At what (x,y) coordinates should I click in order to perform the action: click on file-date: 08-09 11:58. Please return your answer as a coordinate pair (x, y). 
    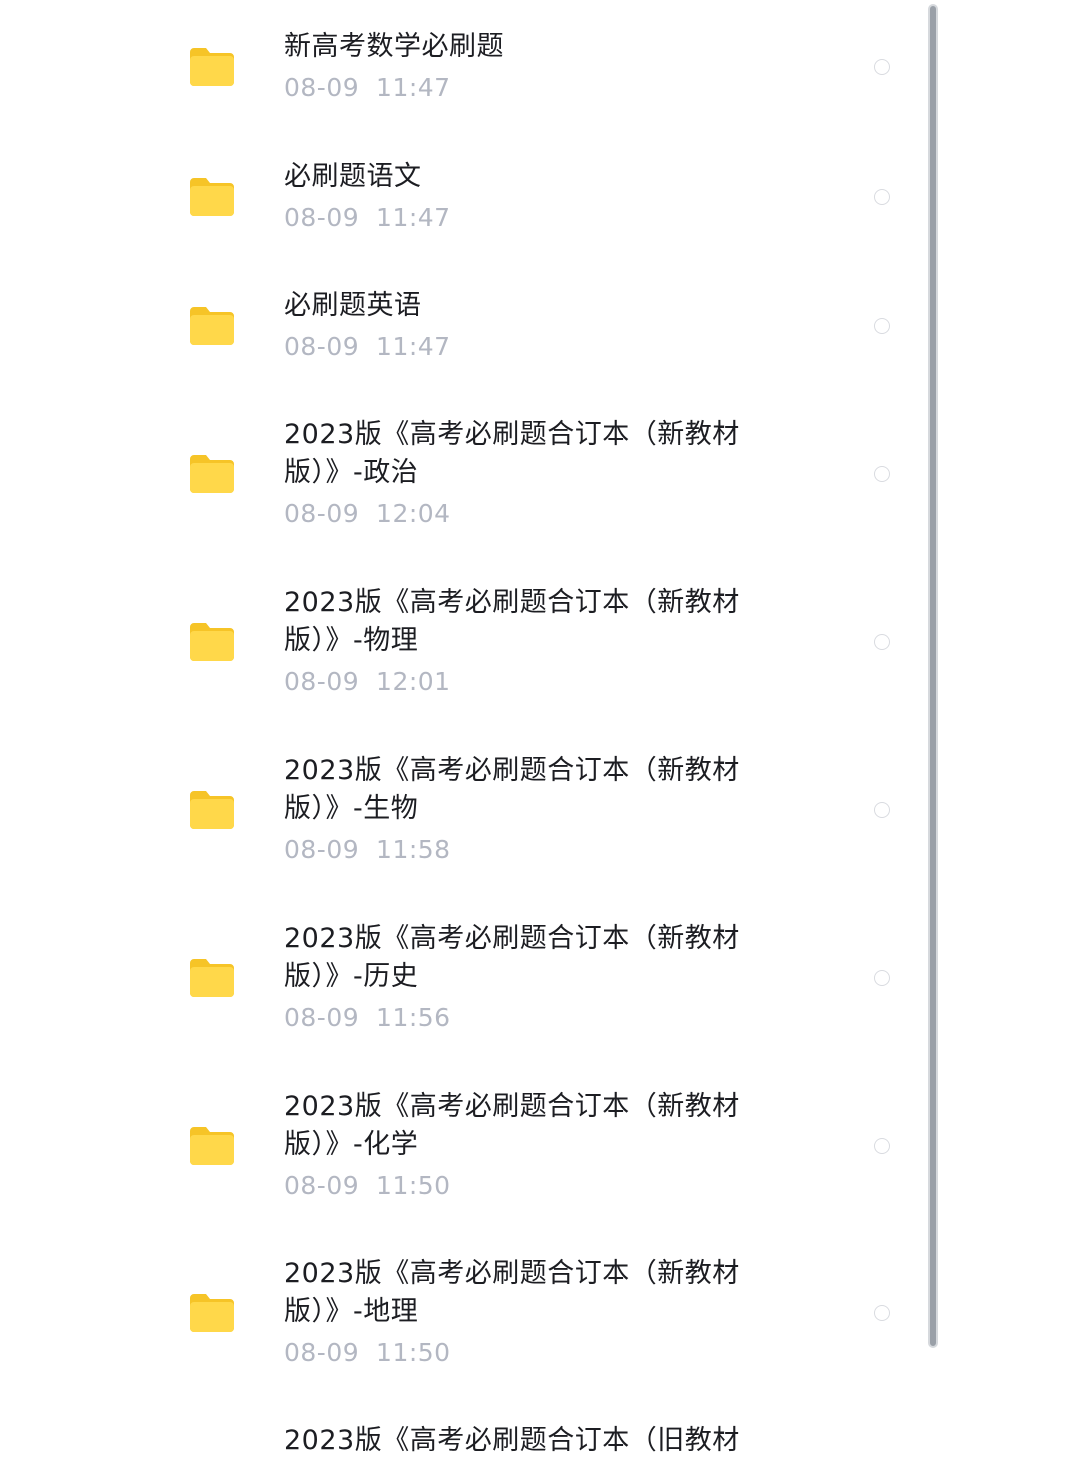
    Looking at the image, I should click on (367, 849).